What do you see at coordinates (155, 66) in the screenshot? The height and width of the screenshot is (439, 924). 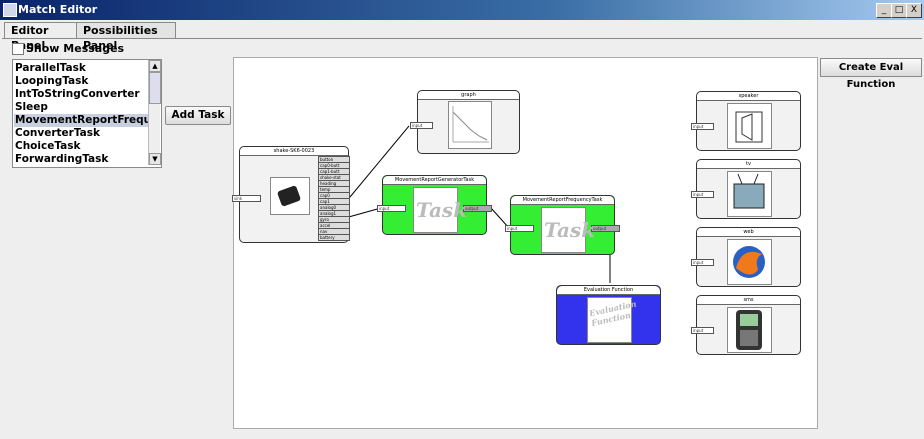 I see `scroll-up-icon: ▲` at bounding box center [155, 66].